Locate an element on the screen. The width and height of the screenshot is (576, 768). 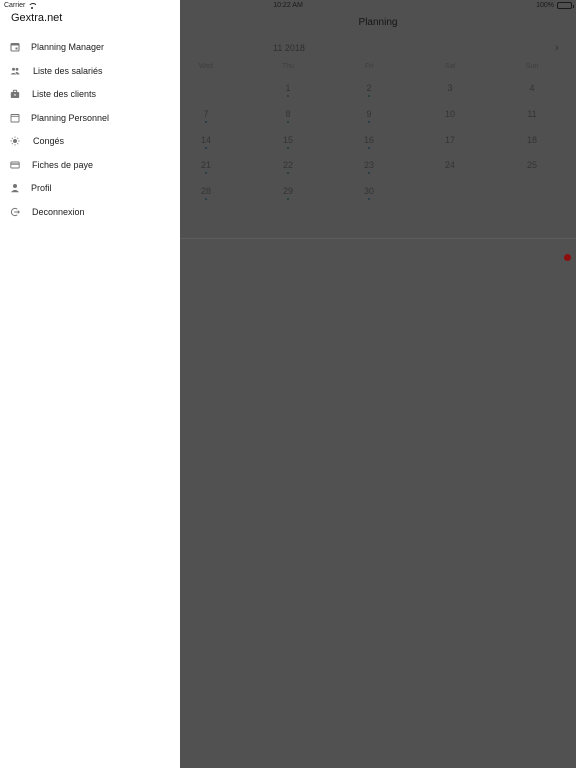
day-cell: 30 is located at coordinates (369, 193).